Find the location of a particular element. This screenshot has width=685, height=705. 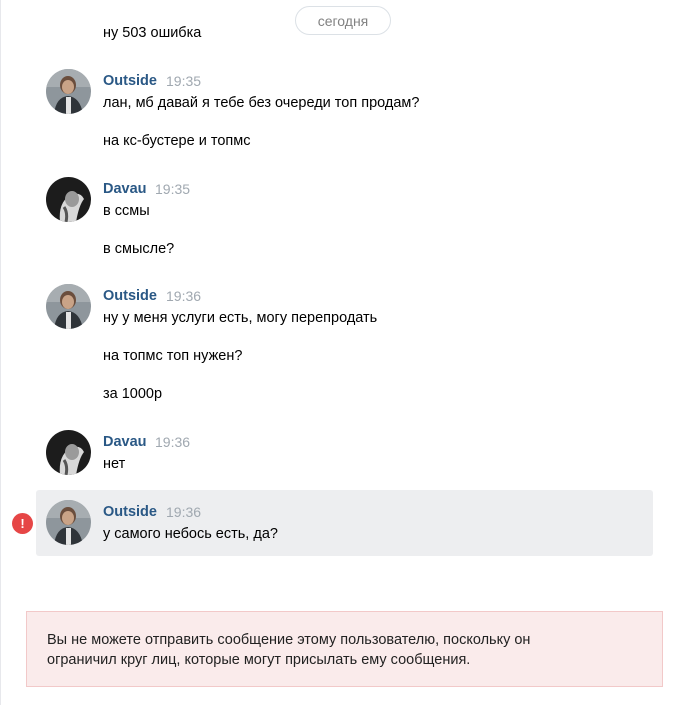

message-text: ну у меня услуги есть, могу перепродать is located at coordinates (240, 318).